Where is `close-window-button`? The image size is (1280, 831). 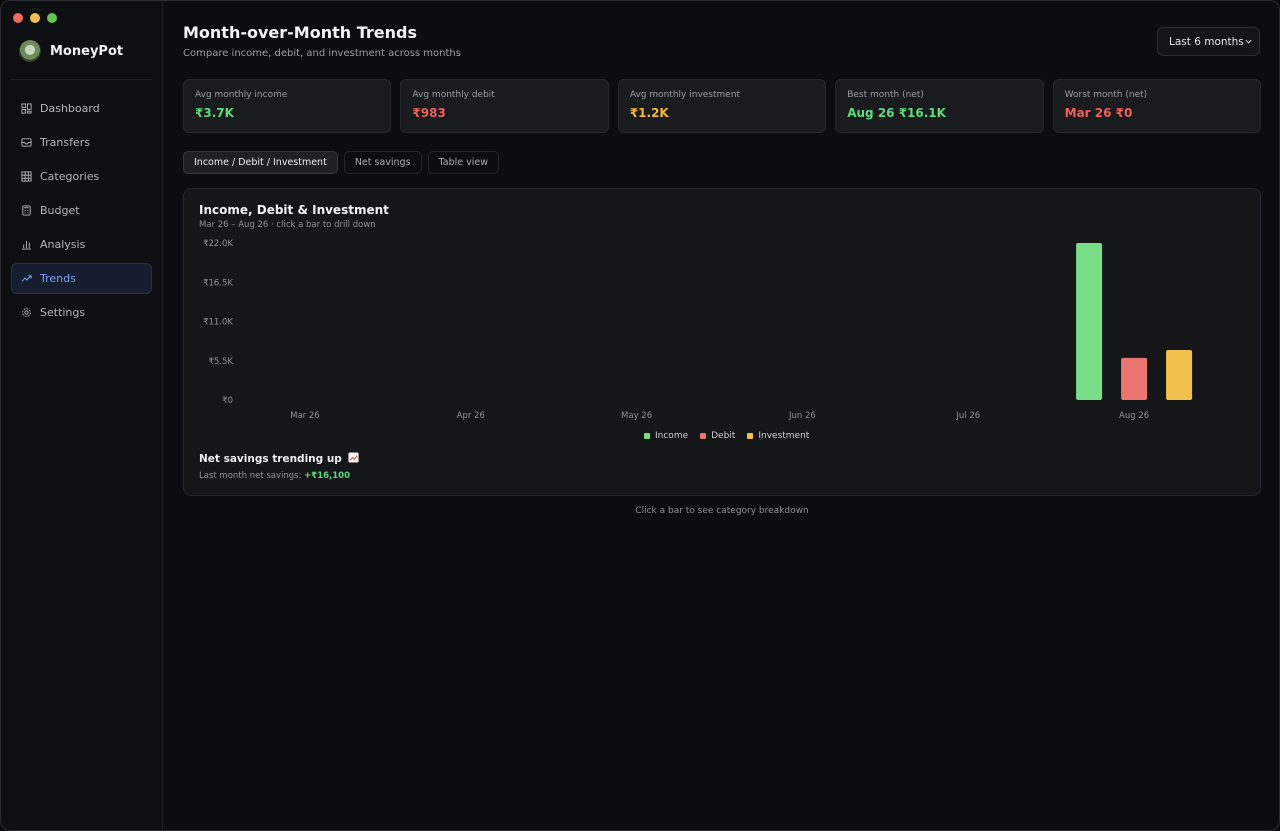 close-window-button is located at coordinates (18, 18).